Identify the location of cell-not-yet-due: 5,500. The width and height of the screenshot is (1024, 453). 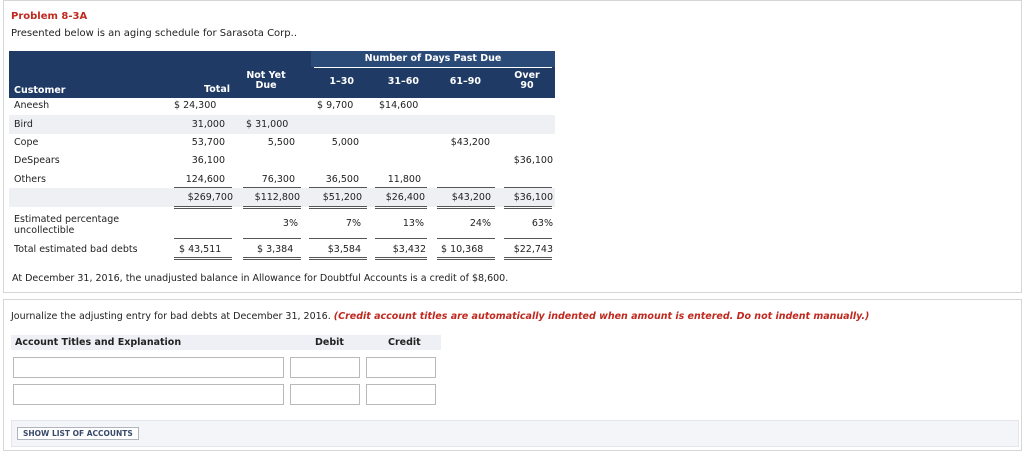
(281, 142).